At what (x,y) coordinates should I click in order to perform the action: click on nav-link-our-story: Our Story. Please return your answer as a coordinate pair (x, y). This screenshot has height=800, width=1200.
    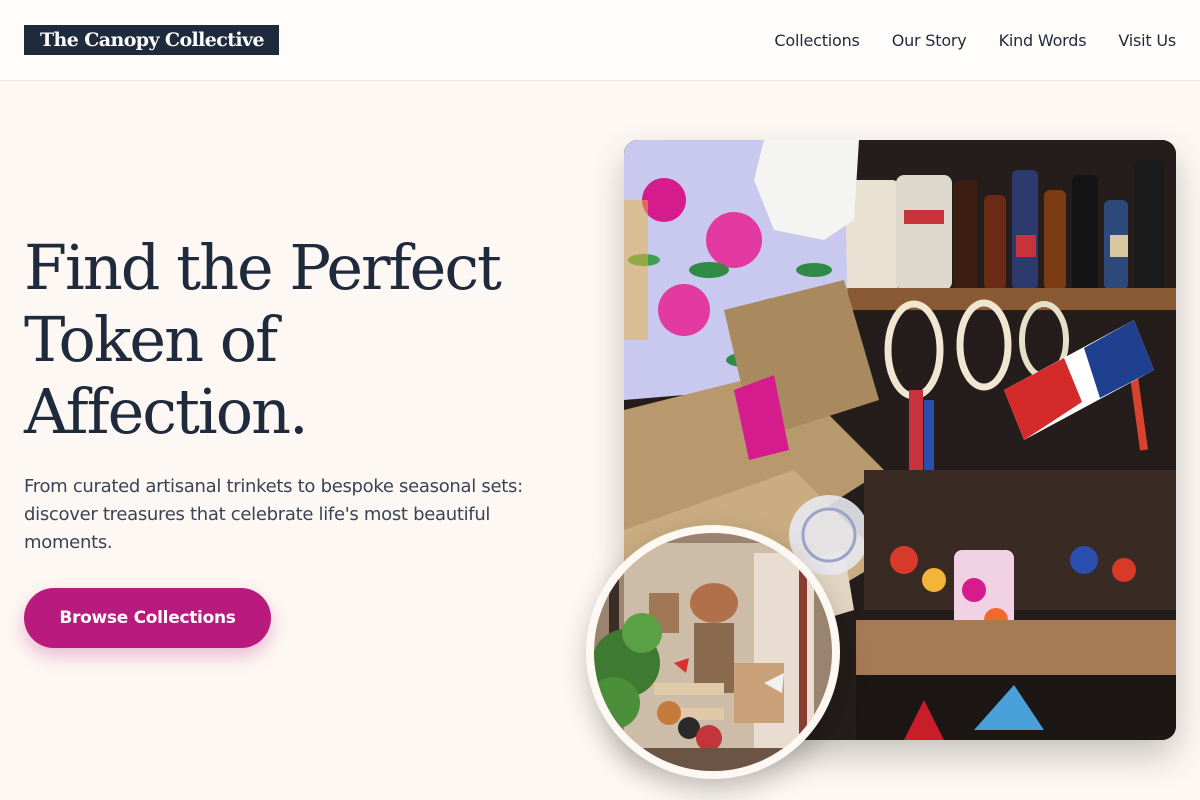
    Looking at the image, I should click on (929, 40).